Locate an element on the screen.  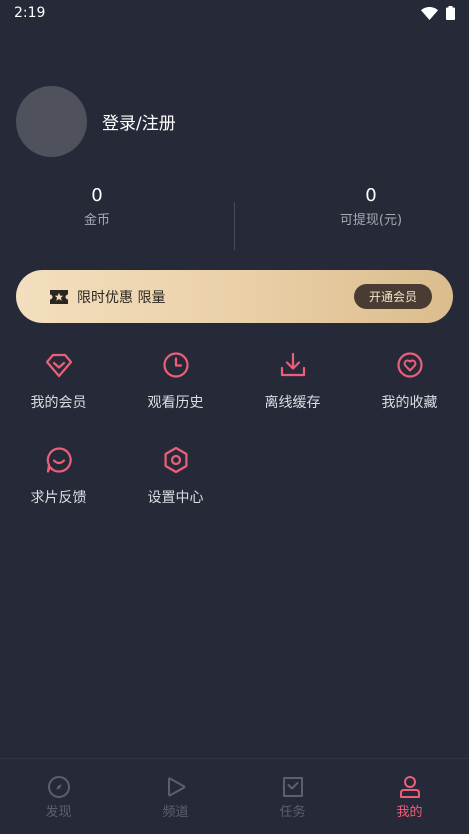
menu-label: 我的收藏 is located at coordinates (409, 403).